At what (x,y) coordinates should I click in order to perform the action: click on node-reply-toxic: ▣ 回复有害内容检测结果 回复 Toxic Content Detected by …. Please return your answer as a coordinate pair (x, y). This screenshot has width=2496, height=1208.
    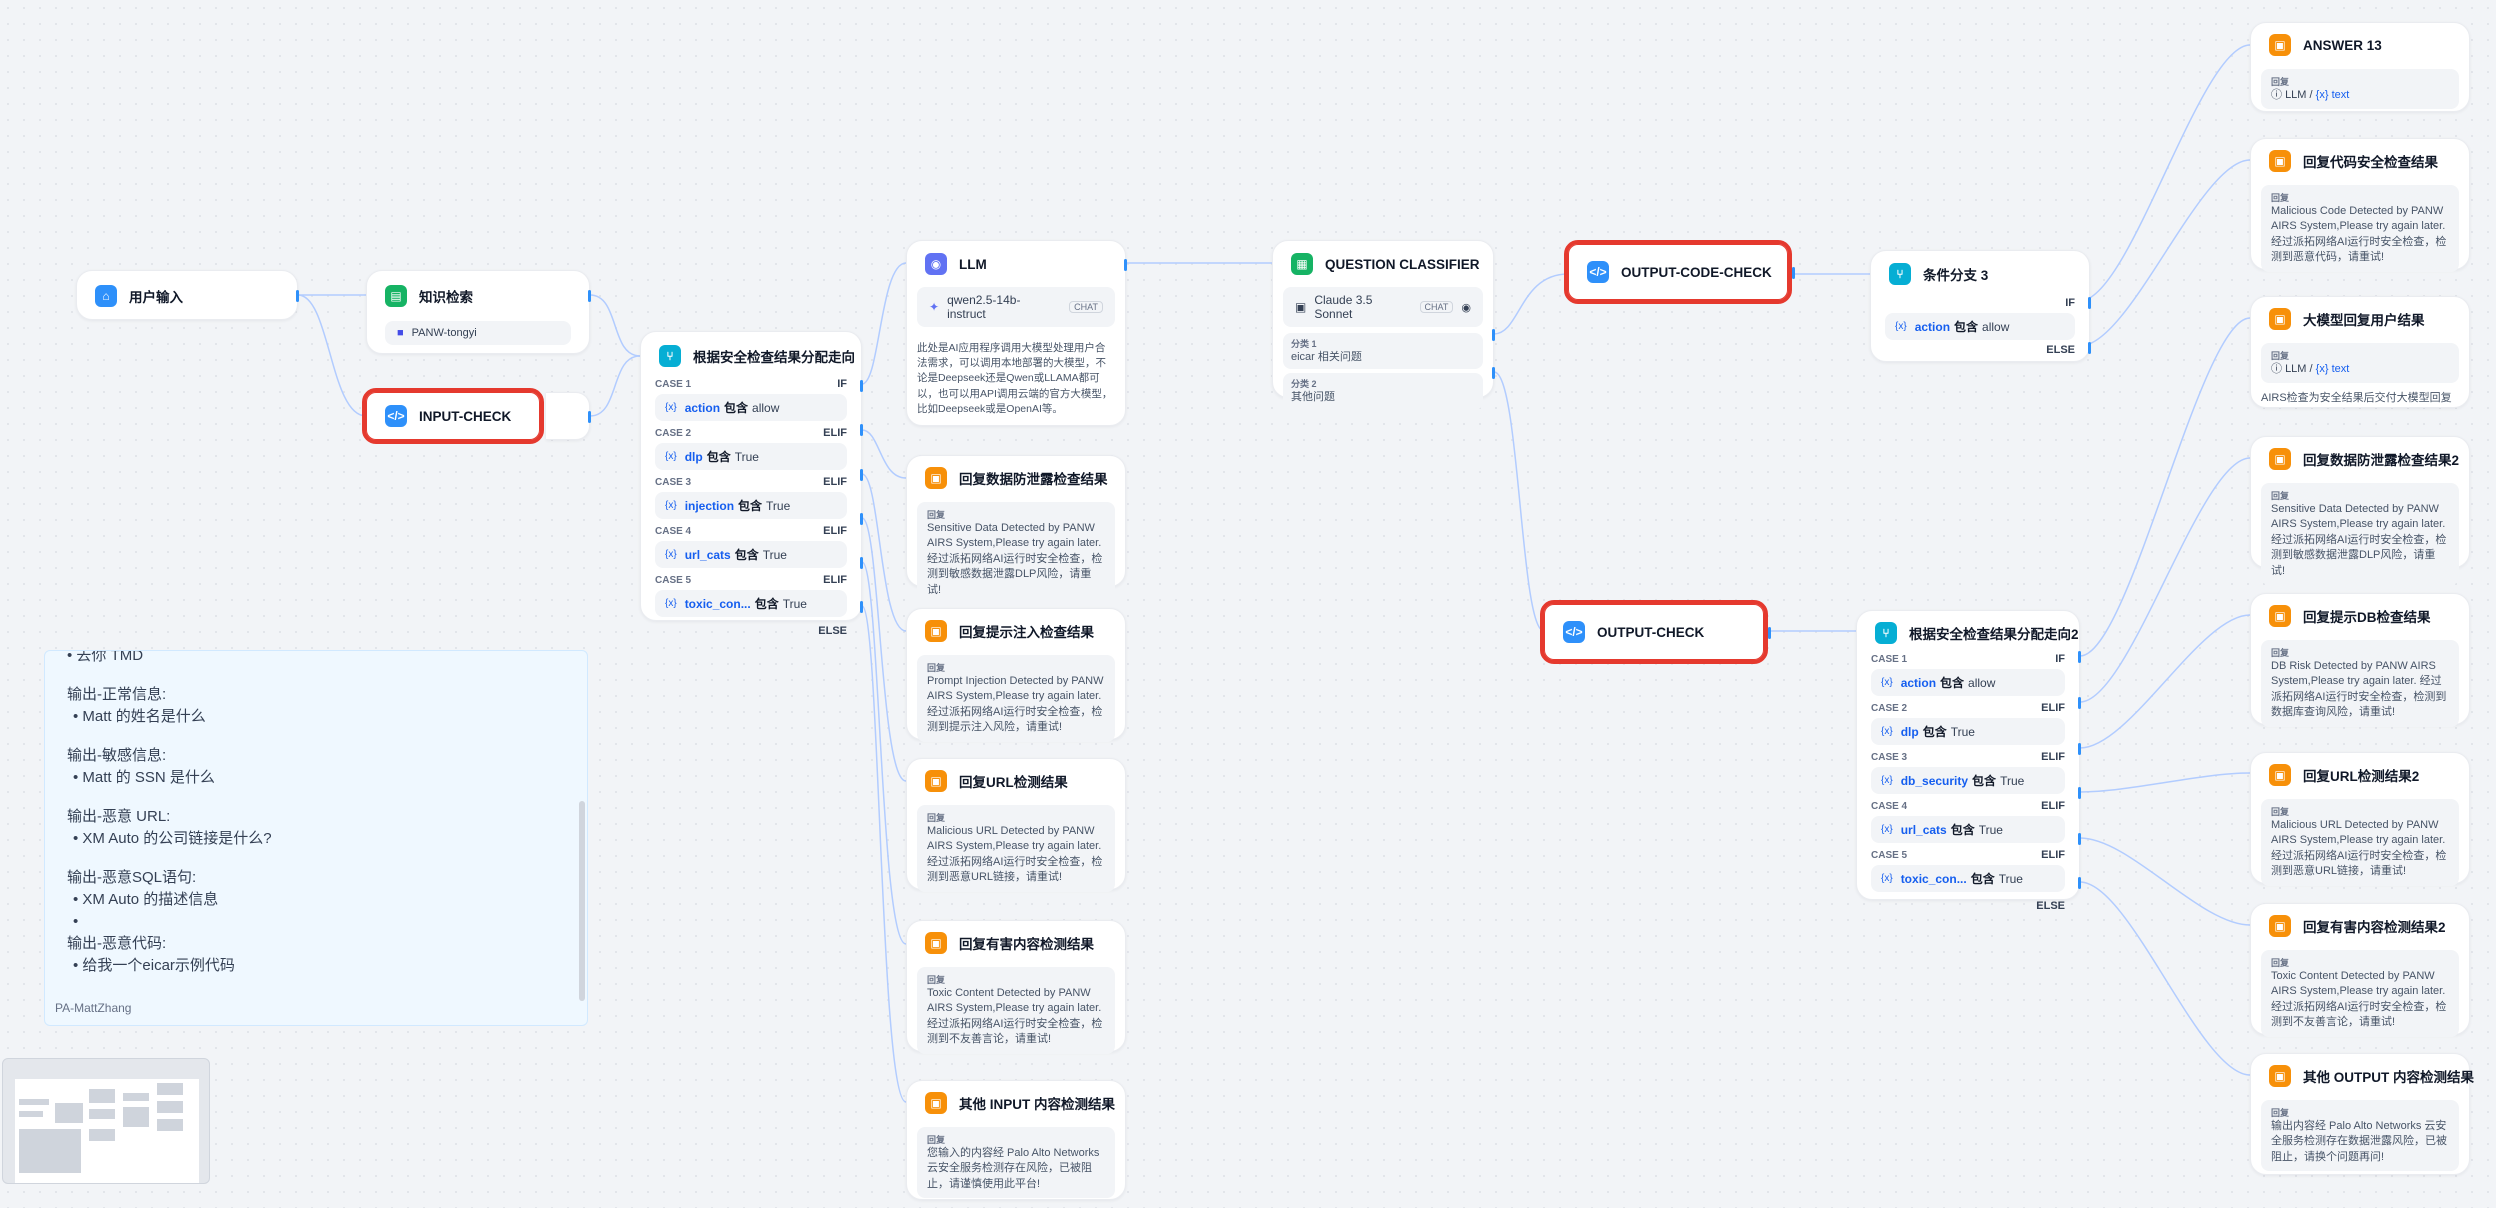
    Looking at the image, I should click on (1016, 987).